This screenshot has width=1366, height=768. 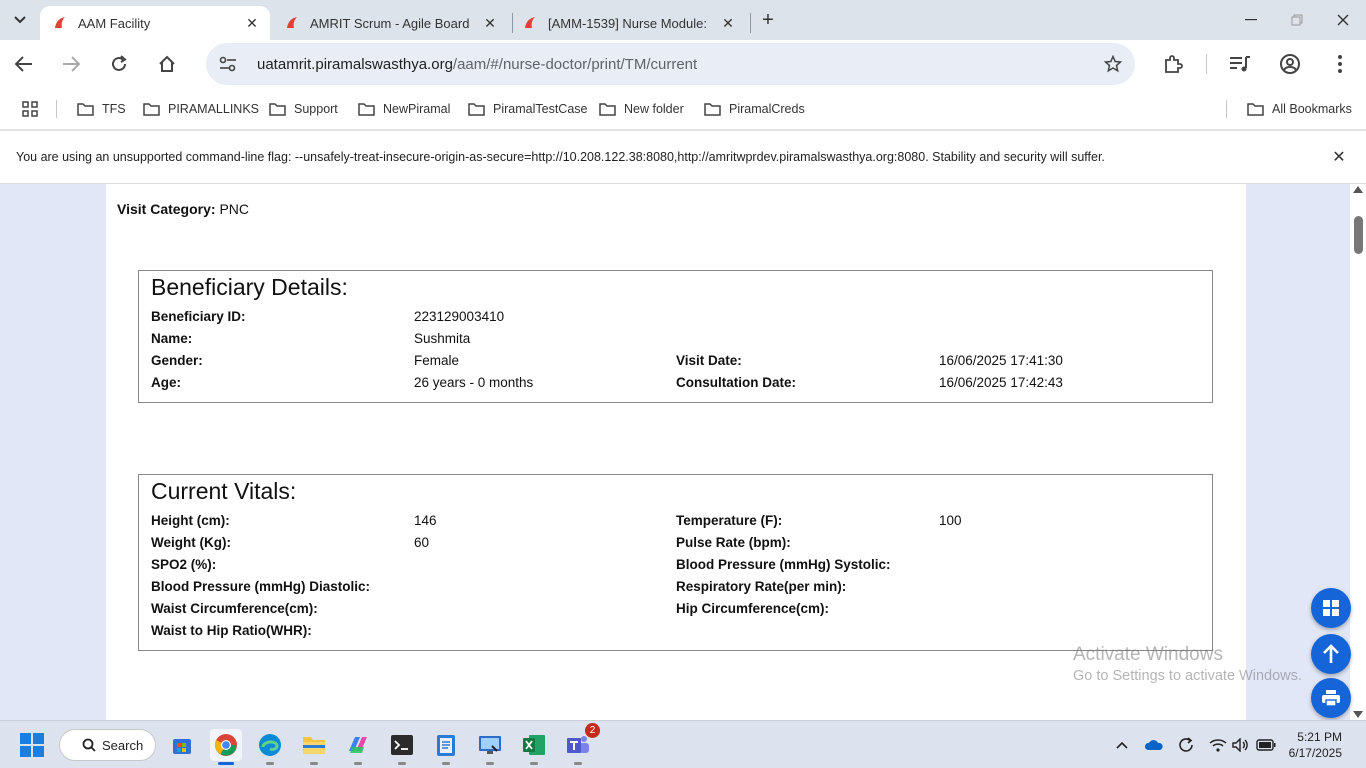 I want to click on restore-button, so click(x=1297, y=20).